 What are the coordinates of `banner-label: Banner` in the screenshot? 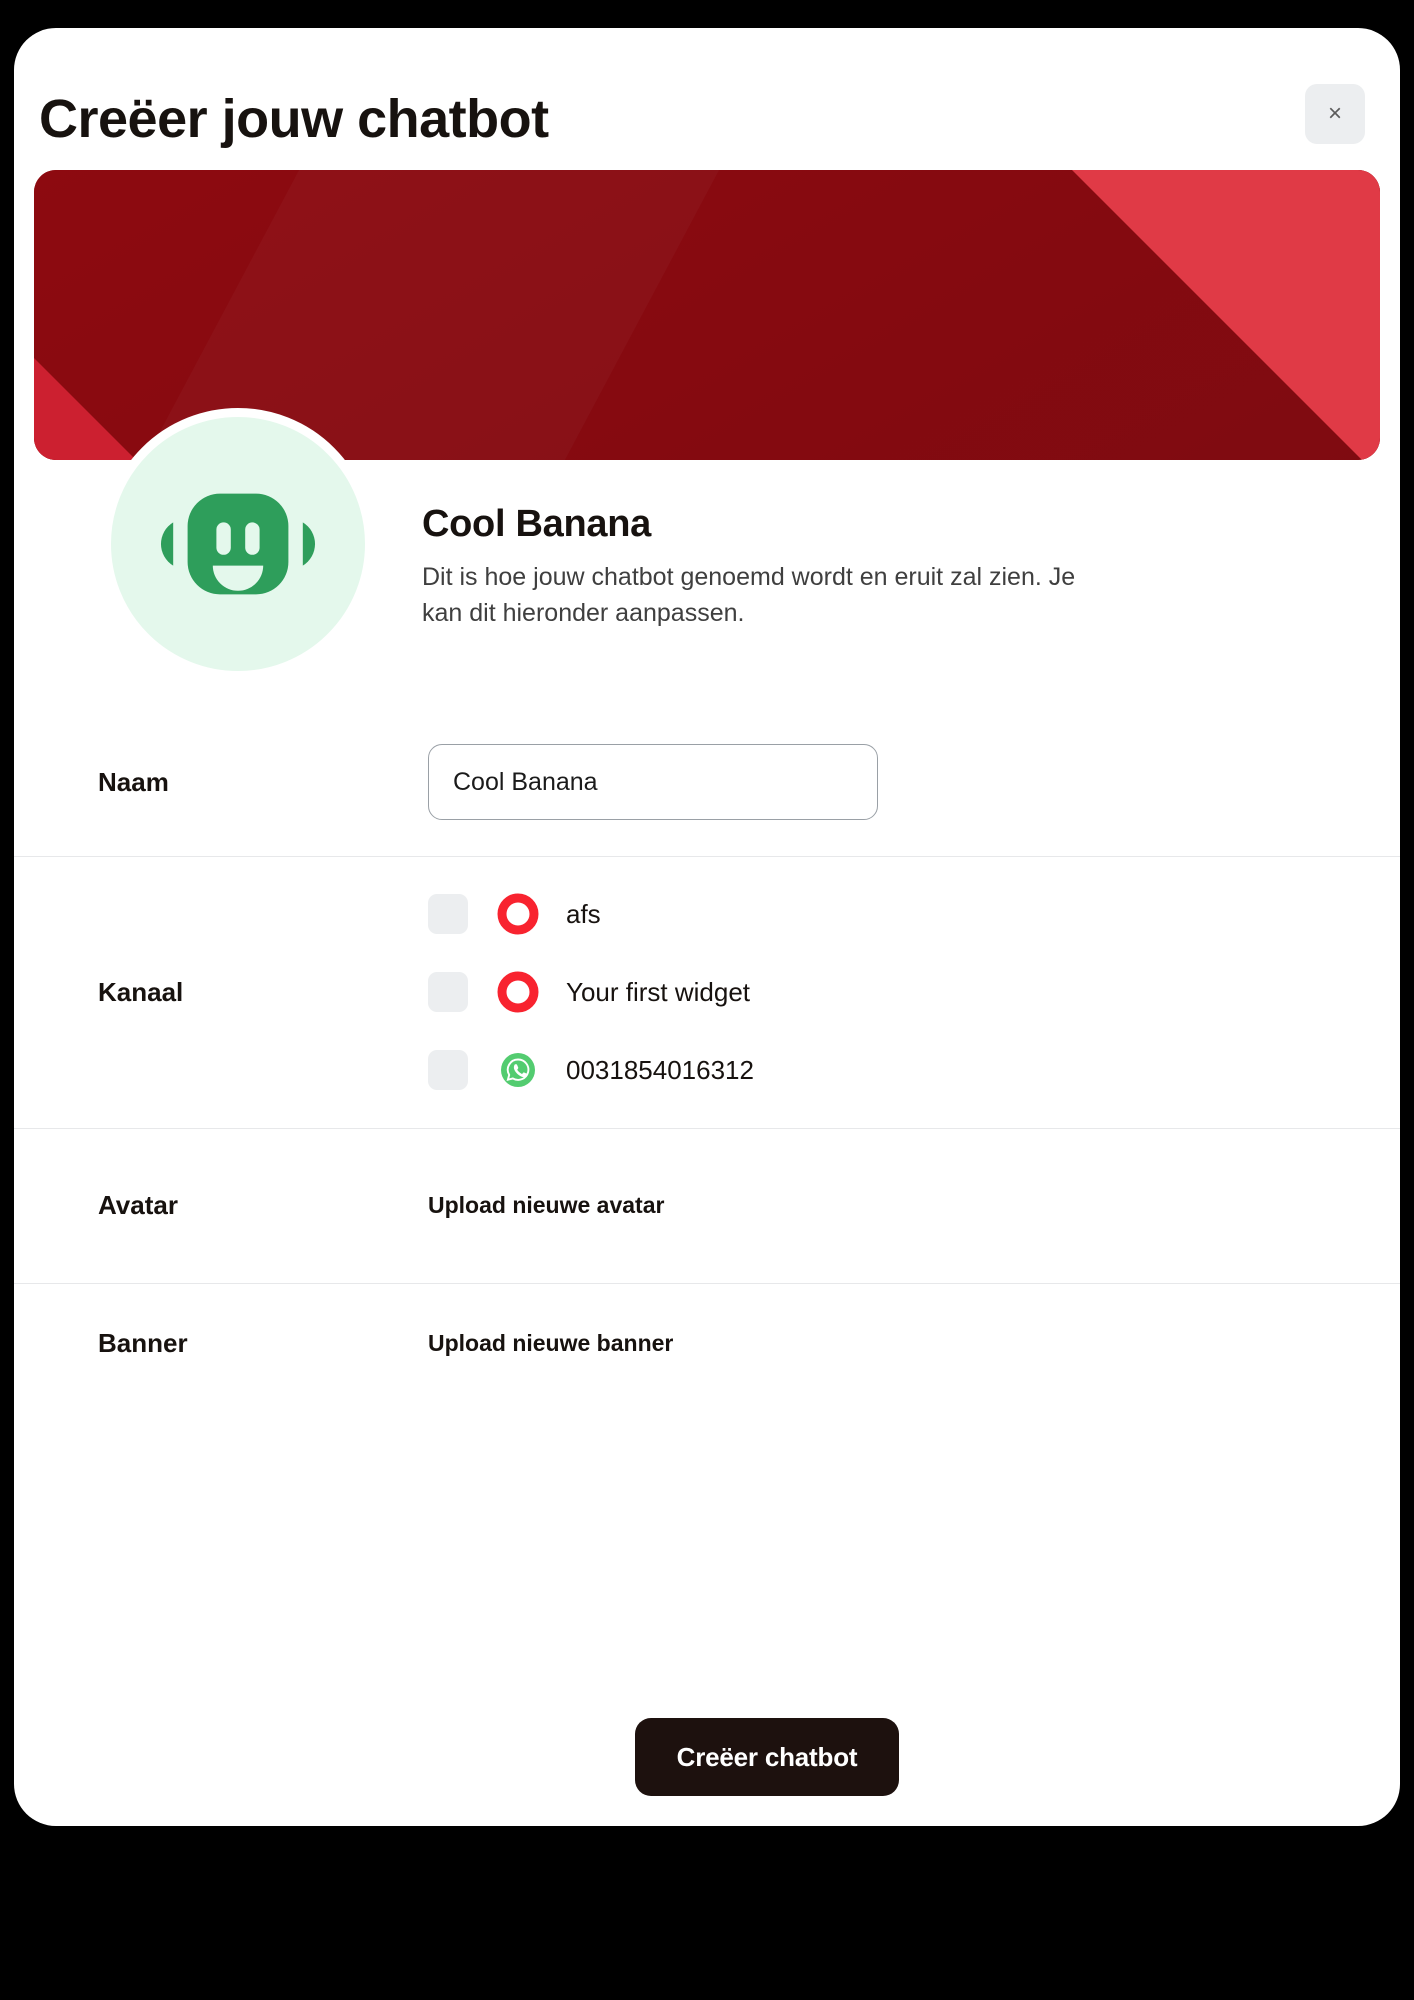 It's located at (143, 1342).